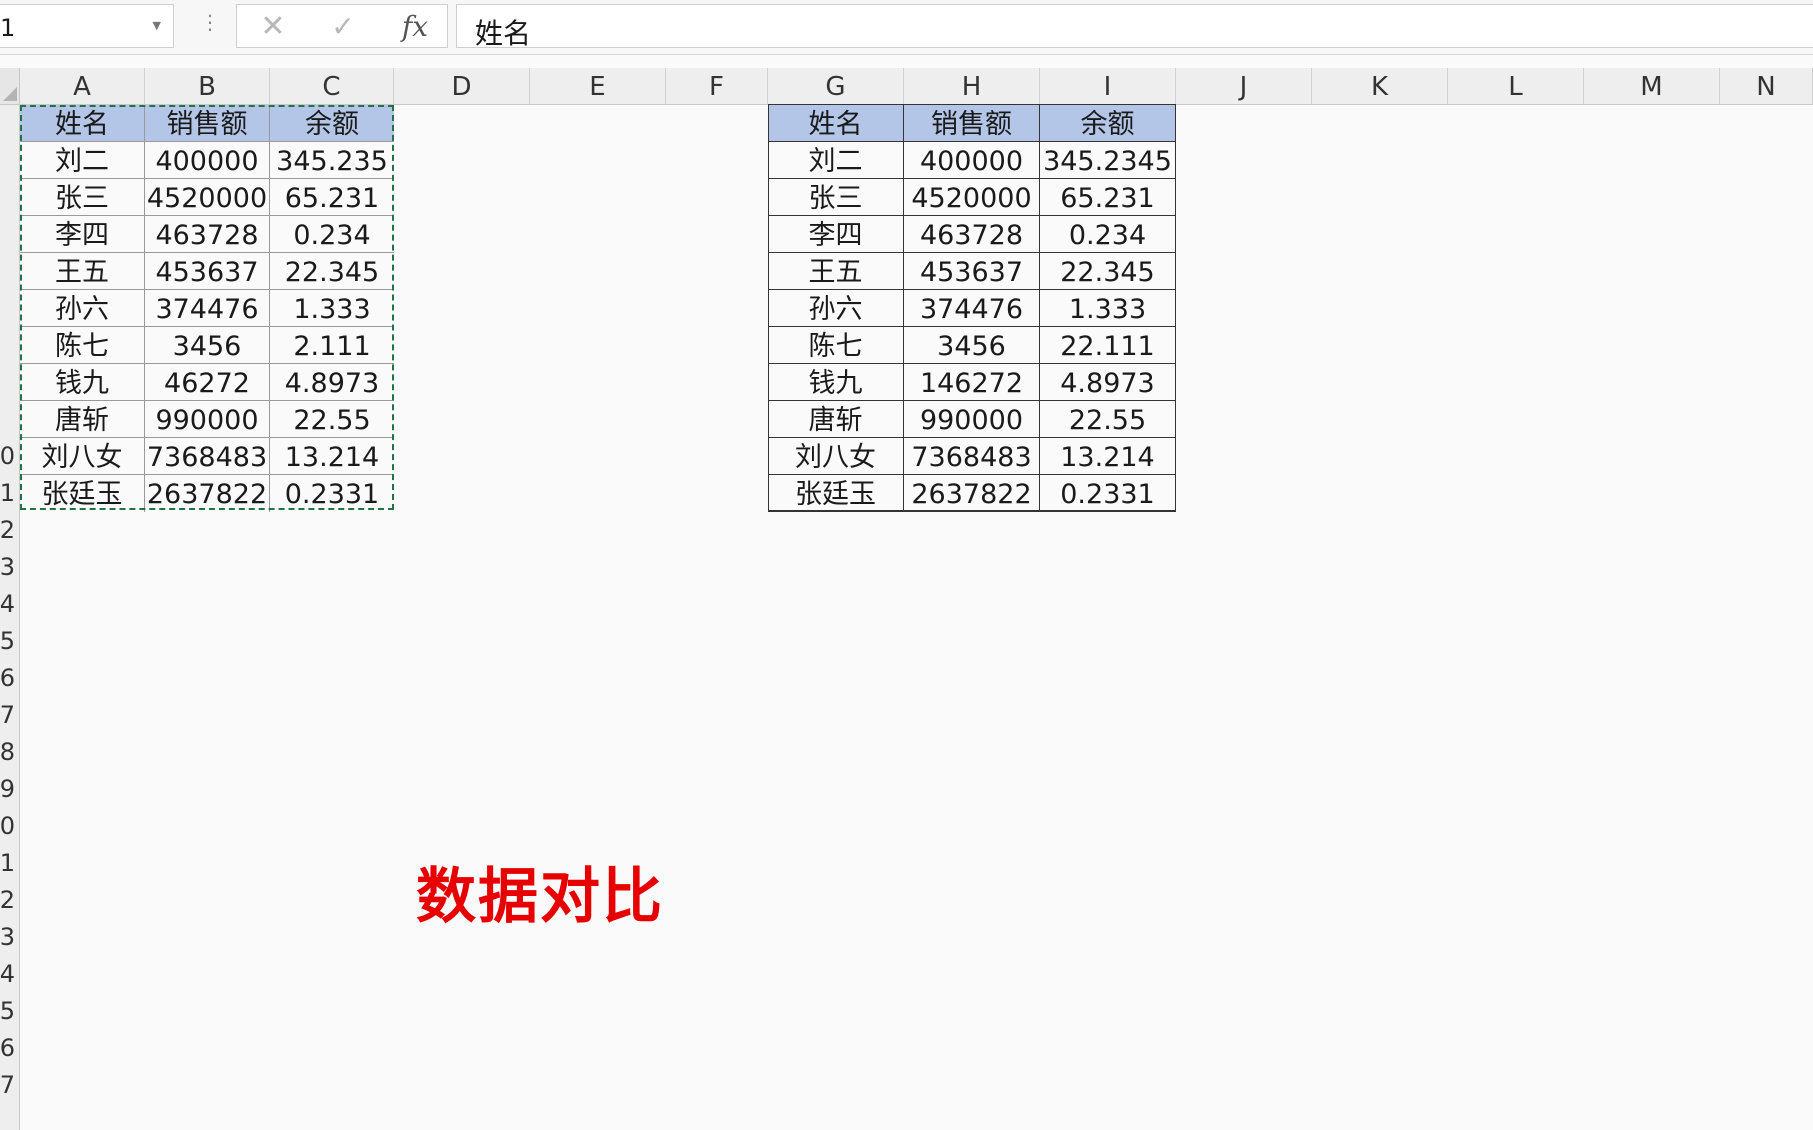  Describe the element at coordinates (157, 25) in the screenshot. I see `chevron-down-icon: ▼` at that location.